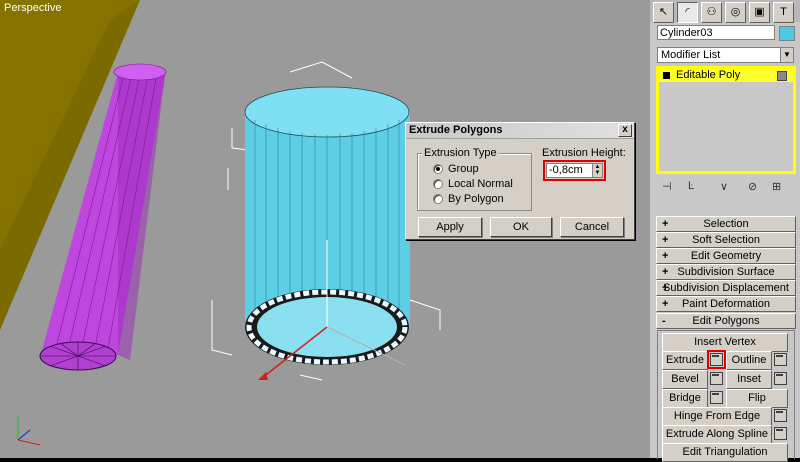  I want to click on make-unique-icon: ∨, so click(724, 186).